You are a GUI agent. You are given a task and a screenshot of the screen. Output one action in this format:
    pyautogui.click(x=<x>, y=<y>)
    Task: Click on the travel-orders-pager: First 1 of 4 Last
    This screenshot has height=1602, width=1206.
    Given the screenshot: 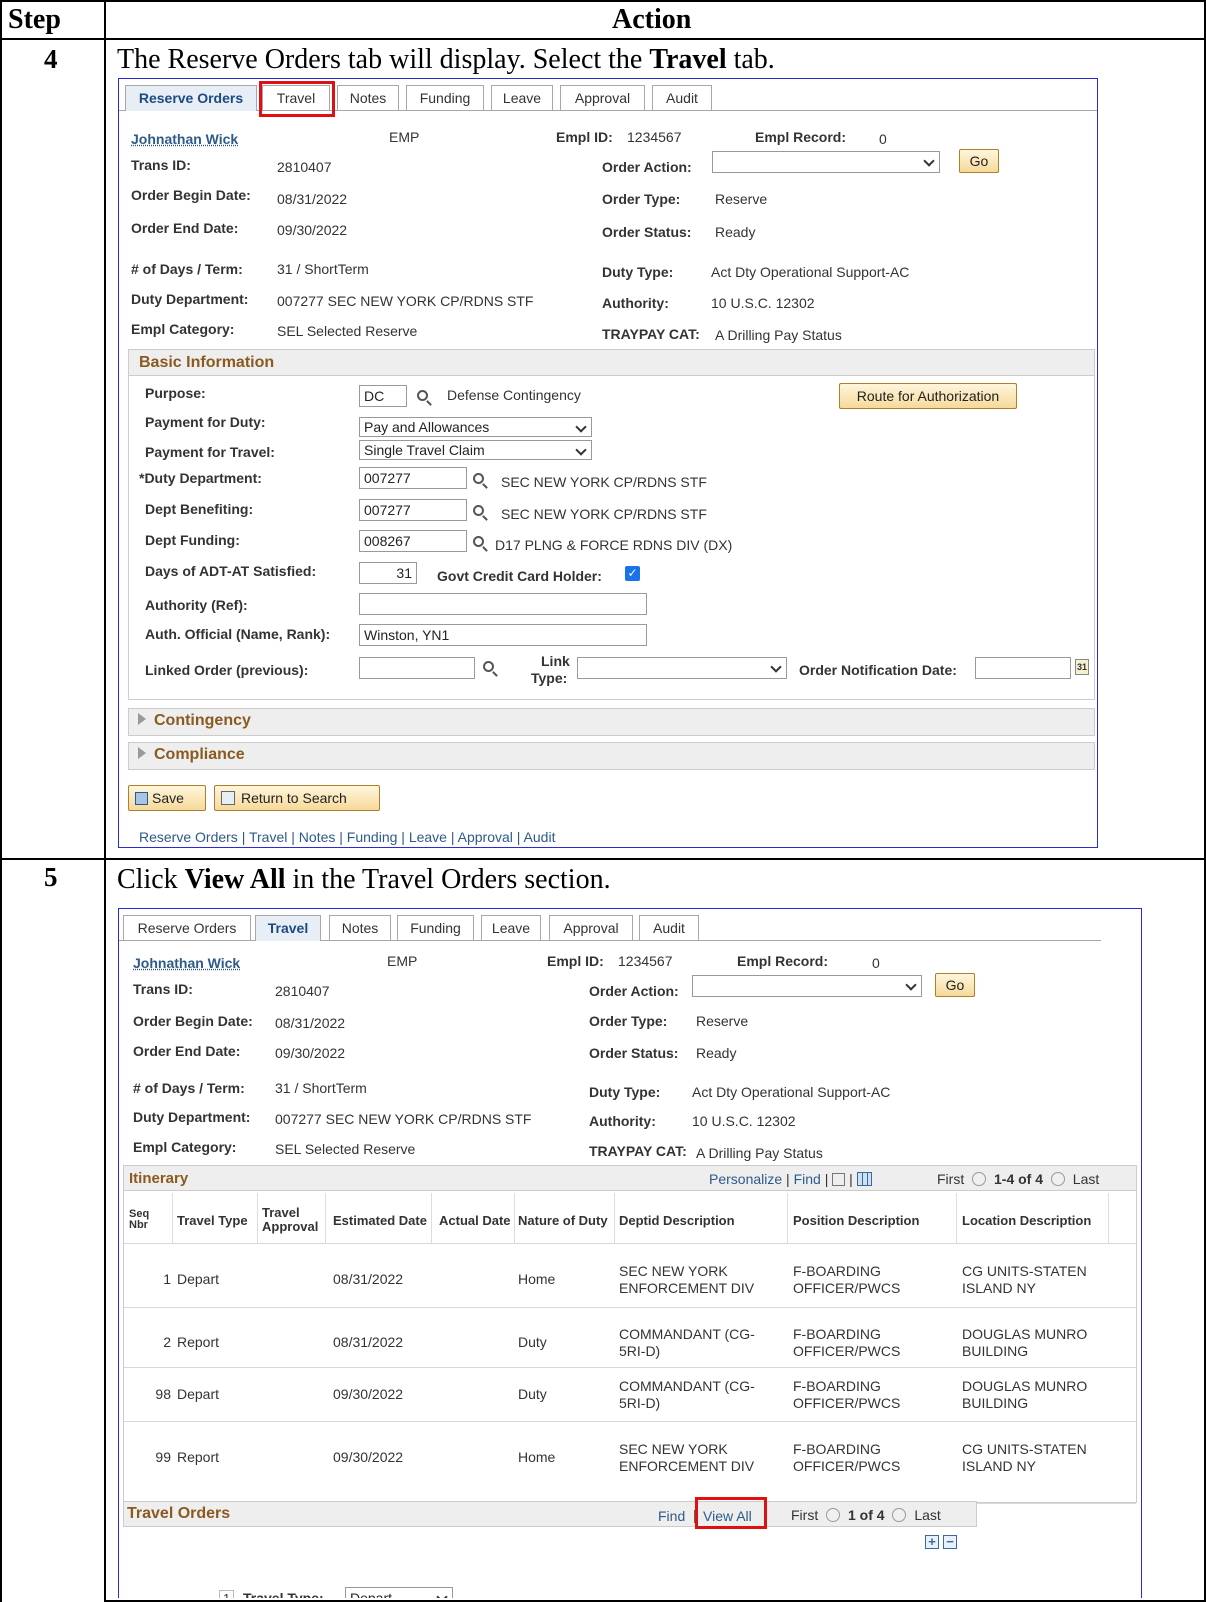 What is the action you would take?
    pyautogui.click(x=866, y=1515)
    